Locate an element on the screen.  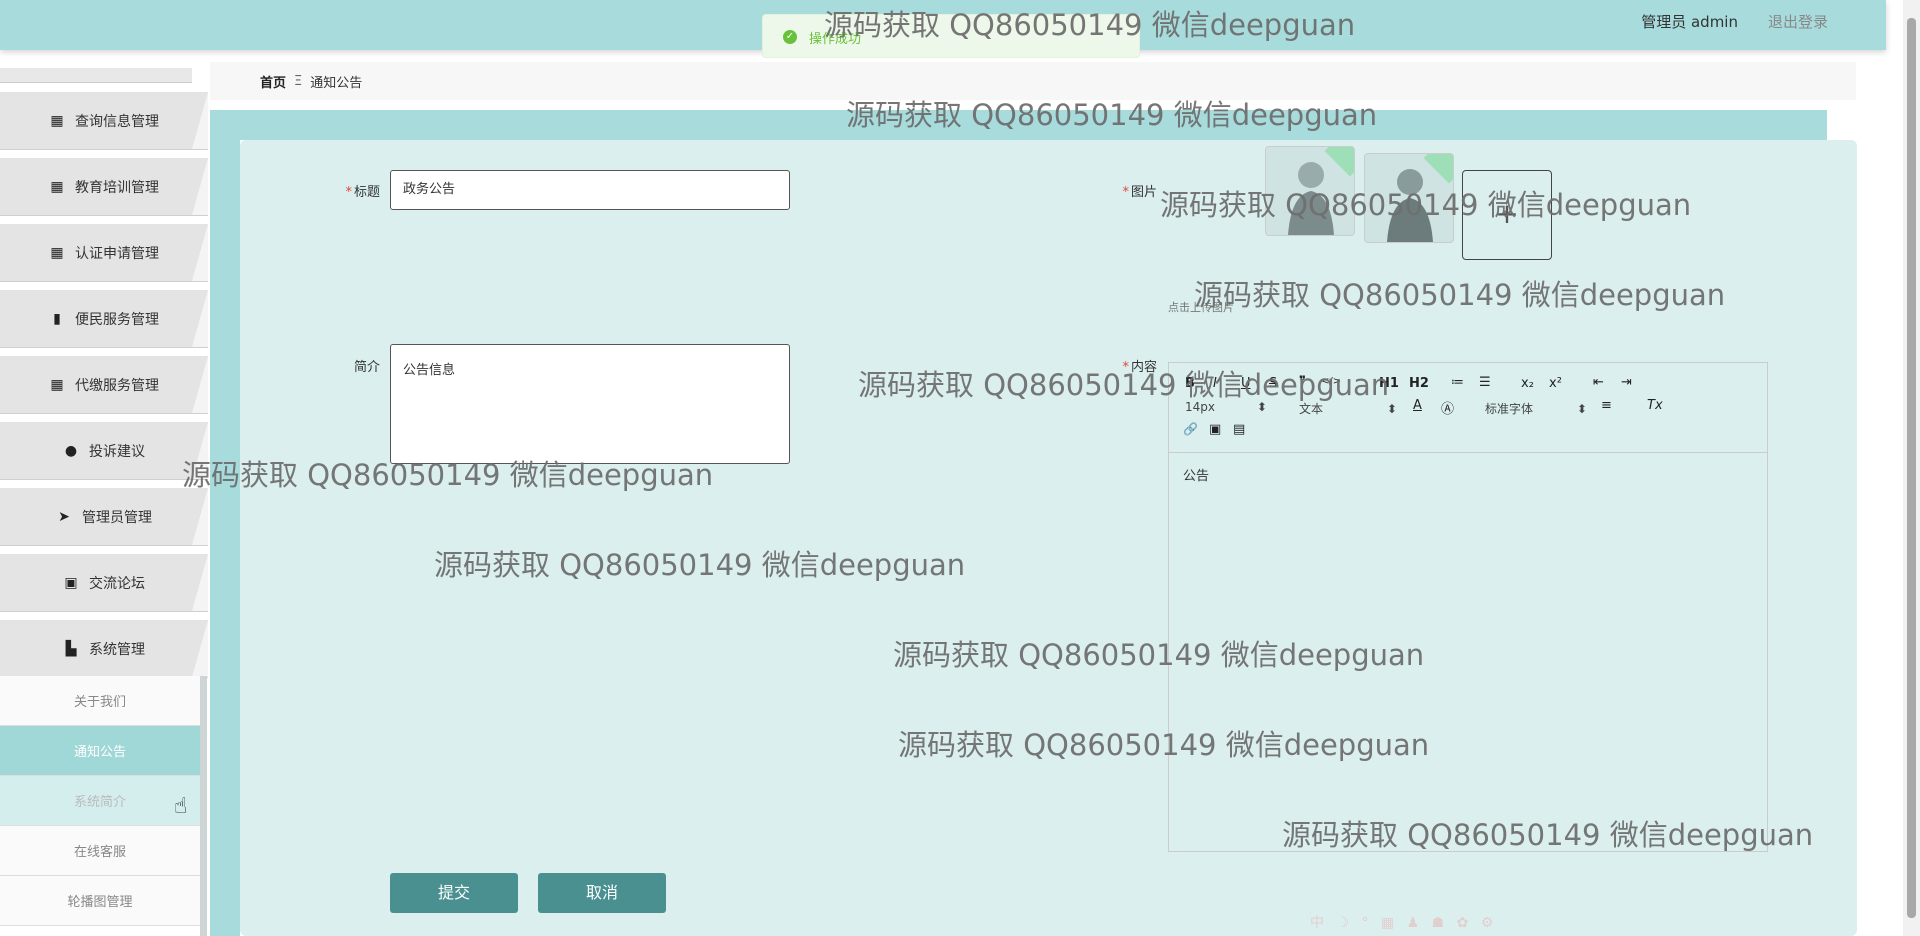
scrollbar-thumb is located at coordinates (1911, 468).